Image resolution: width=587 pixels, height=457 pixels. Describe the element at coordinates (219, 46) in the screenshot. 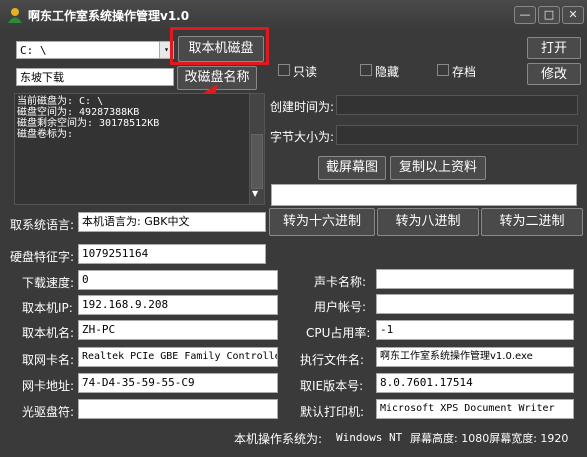

I see `highlight-box` at that location.